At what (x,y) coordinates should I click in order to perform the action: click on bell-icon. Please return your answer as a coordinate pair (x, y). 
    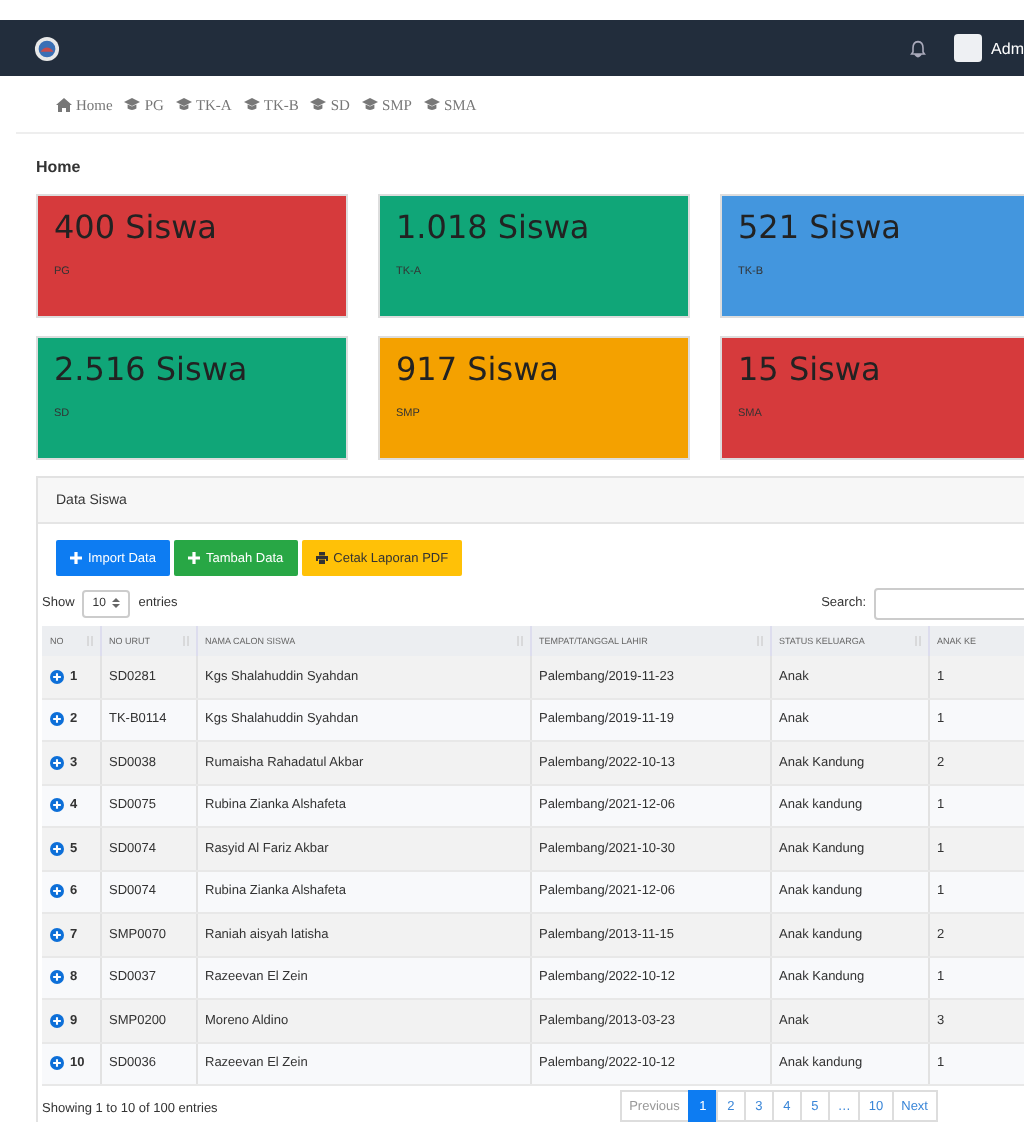
    Looking at the image, I should click on (917, 48).